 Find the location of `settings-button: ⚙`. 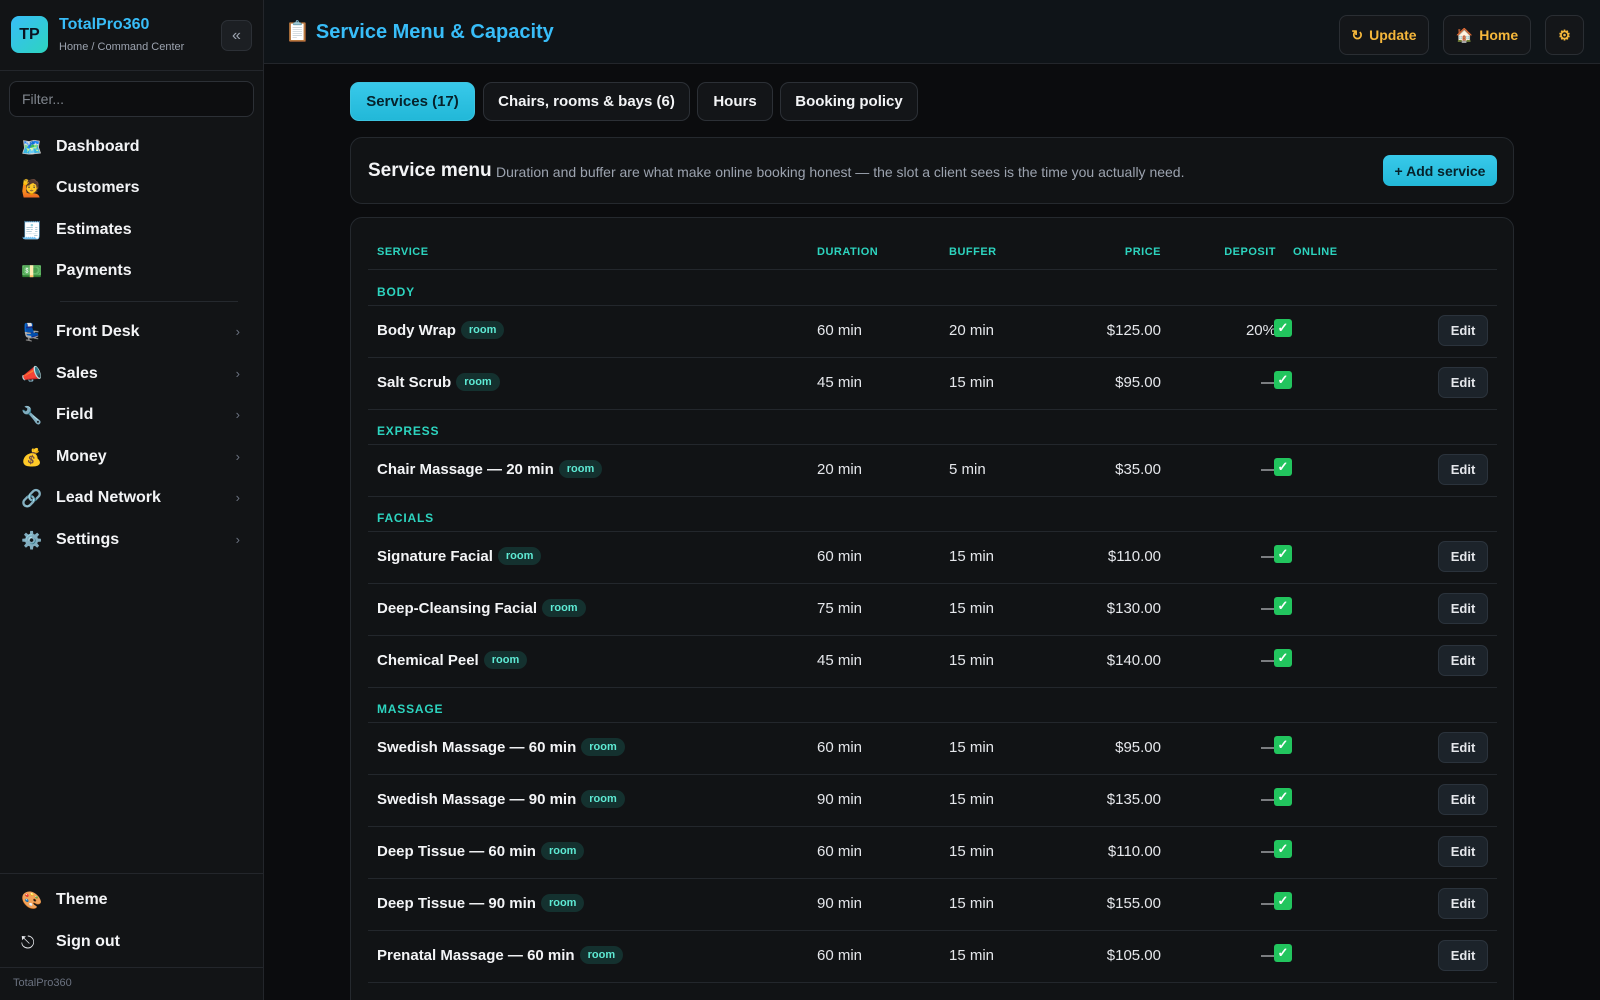

settings-button: ⚙ is located at coordinates (1564, 35).